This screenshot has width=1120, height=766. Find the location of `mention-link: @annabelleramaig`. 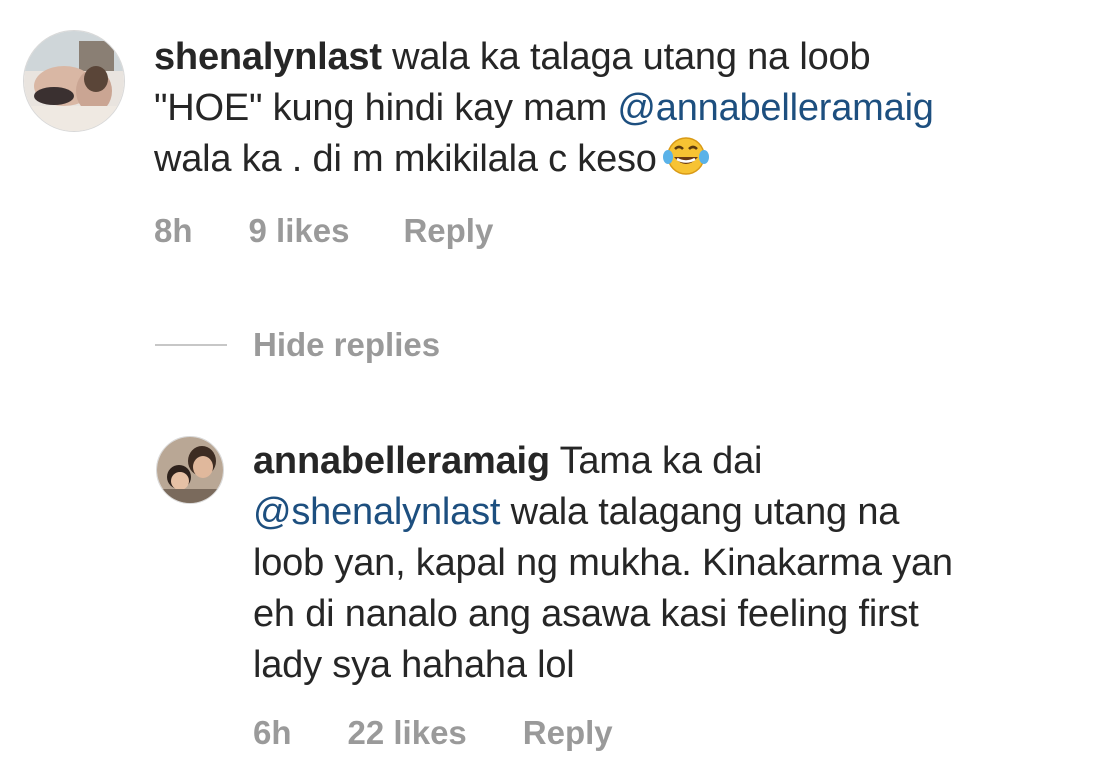

mention-link: @annabelleramaig is located at coordinates (775, 108).